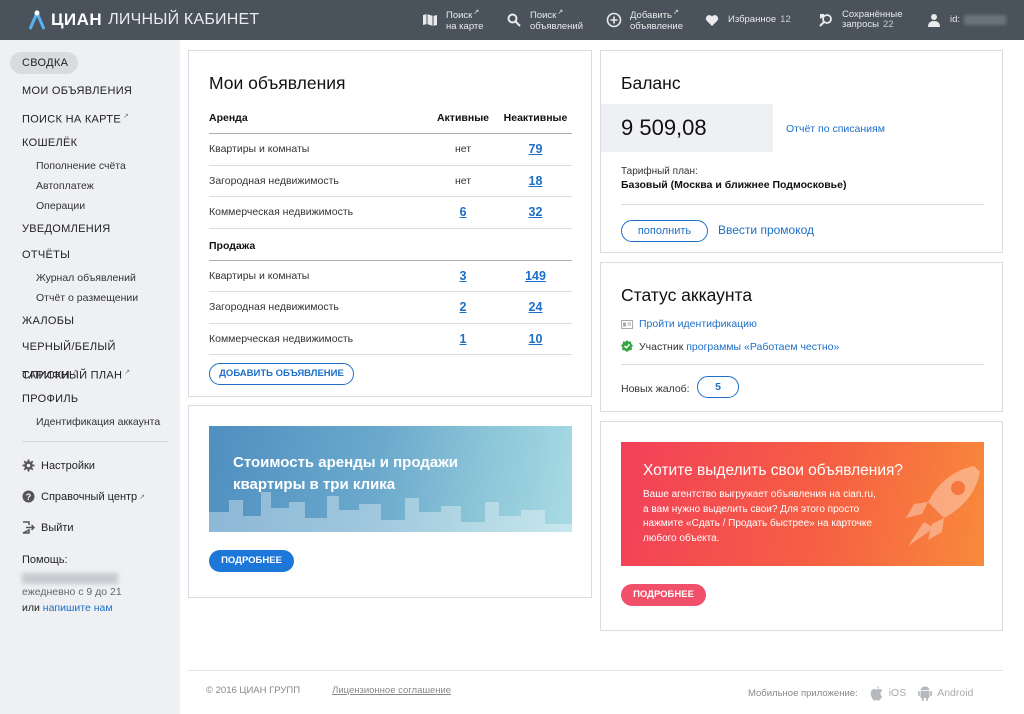 The width and height of the screenshot is (1024, 714). What do you see at coordinates (89, 496) in the screenshot?
I see `help-center-label: Справочный центр` at bounding box center [89, 496].